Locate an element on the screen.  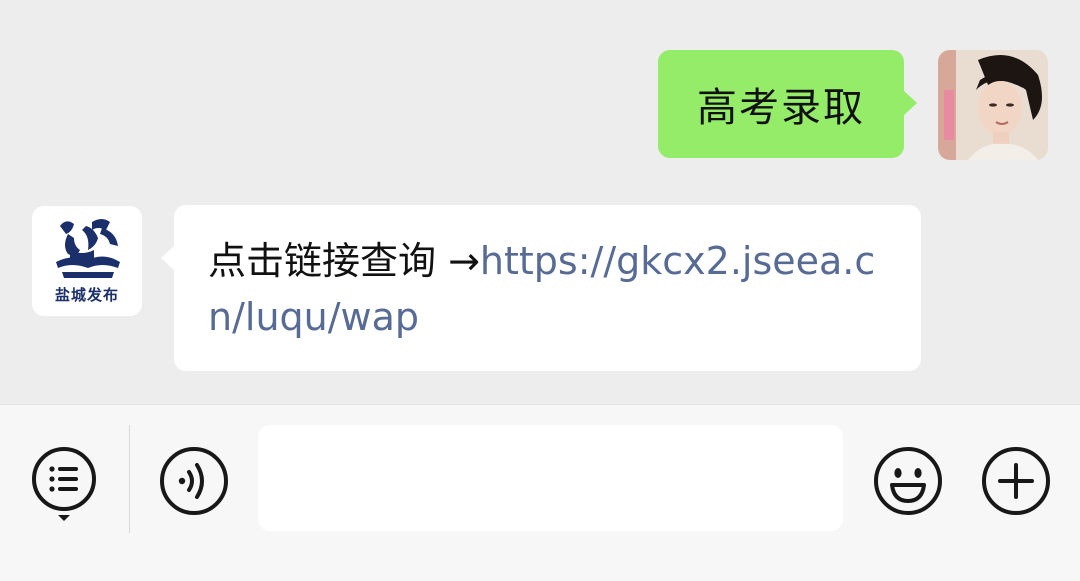
incoming-message-prefix: 点击链接查询 → is located at coordinates (344, 261).